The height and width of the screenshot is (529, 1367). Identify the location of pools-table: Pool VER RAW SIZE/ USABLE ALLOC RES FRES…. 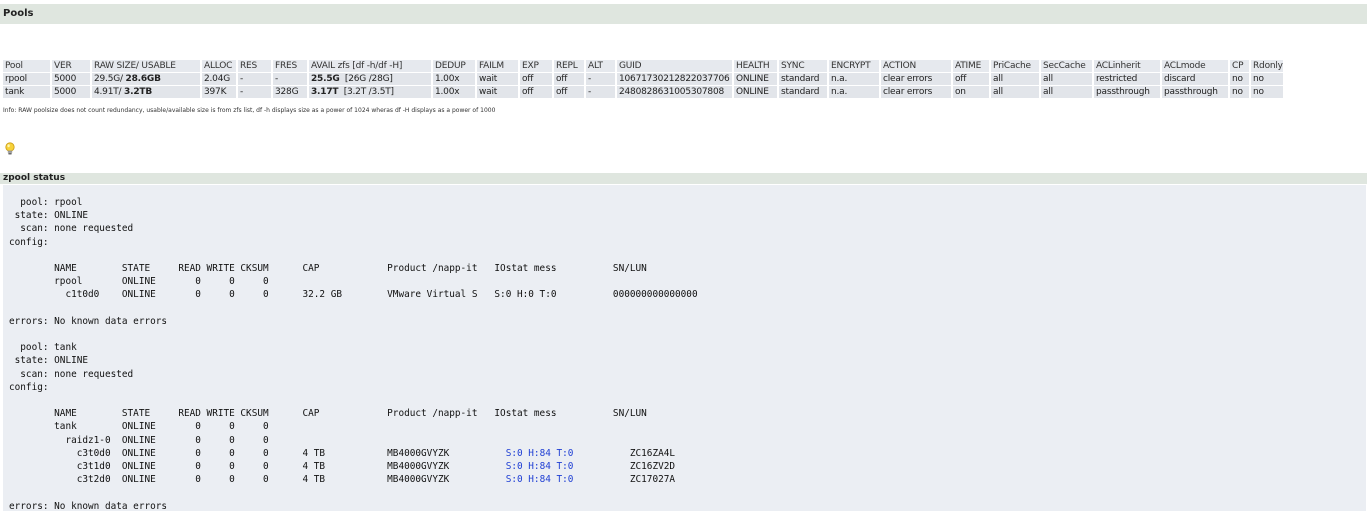
(644, 79).